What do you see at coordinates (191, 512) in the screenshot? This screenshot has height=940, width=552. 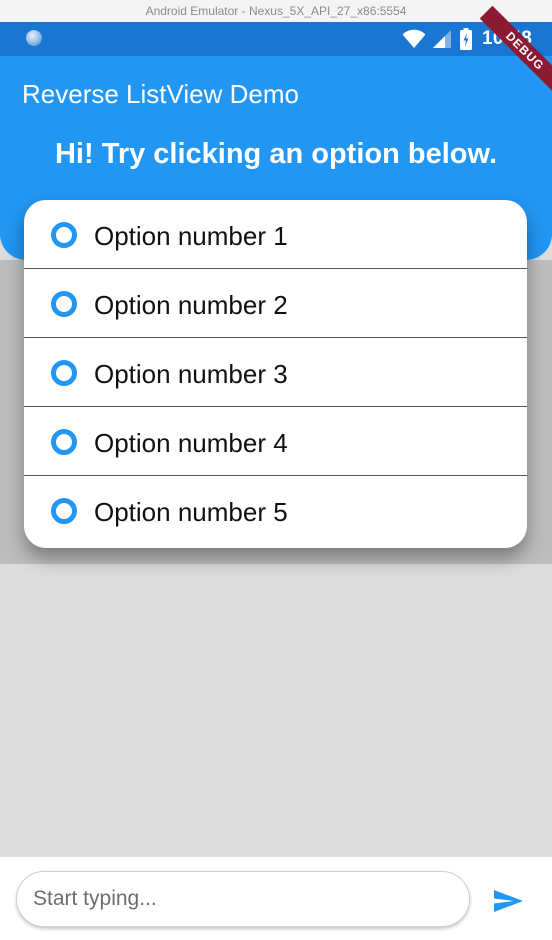 I see `option-label: Option number 5` at bounding box center [191, 512].